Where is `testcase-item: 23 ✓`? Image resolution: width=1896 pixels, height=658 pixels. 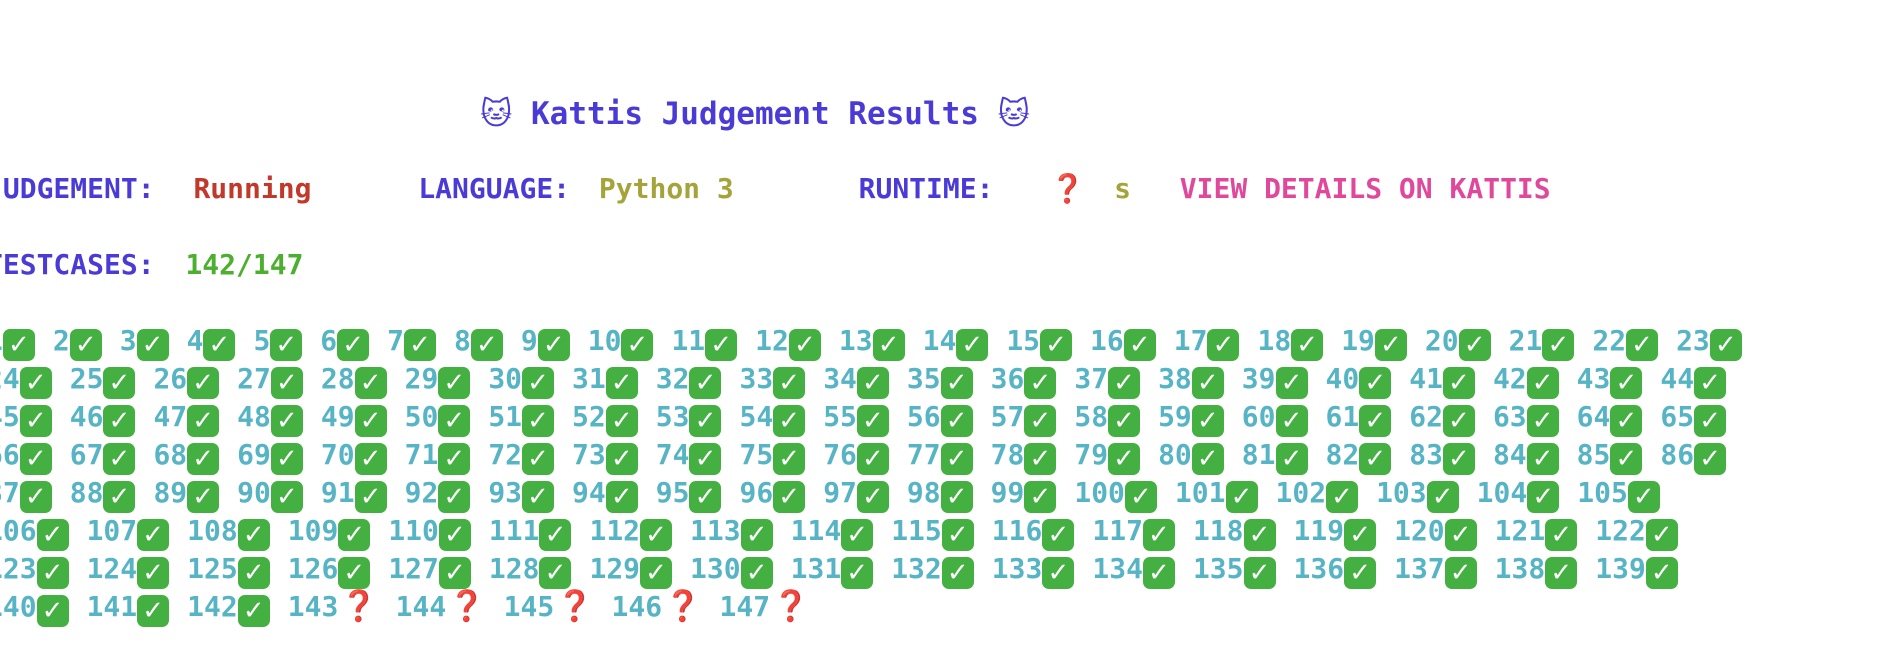
testcase-item: 23 ✓ is located at coordinates (1709, 341).